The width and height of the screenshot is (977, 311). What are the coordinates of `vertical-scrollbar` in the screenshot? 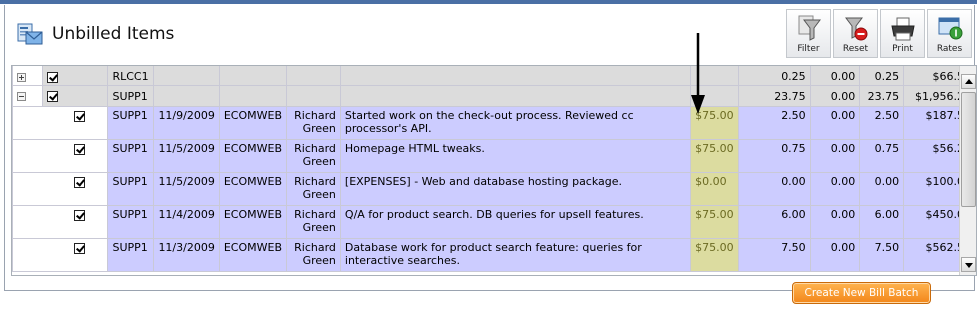 It's located at (967, 170).